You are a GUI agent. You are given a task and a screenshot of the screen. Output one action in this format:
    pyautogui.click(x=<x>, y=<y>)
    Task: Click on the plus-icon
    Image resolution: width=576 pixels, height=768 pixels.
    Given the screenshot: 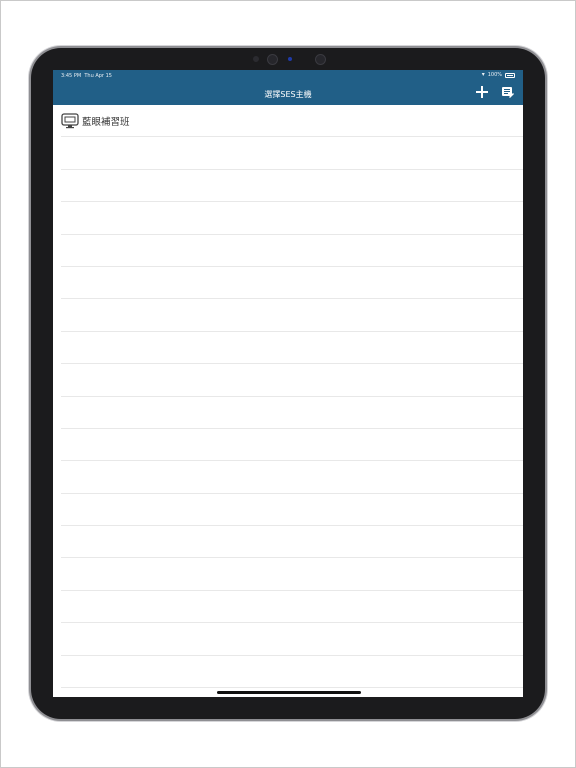 What is the action you would take?
    pyautogui.click(x=482, y=92)
    